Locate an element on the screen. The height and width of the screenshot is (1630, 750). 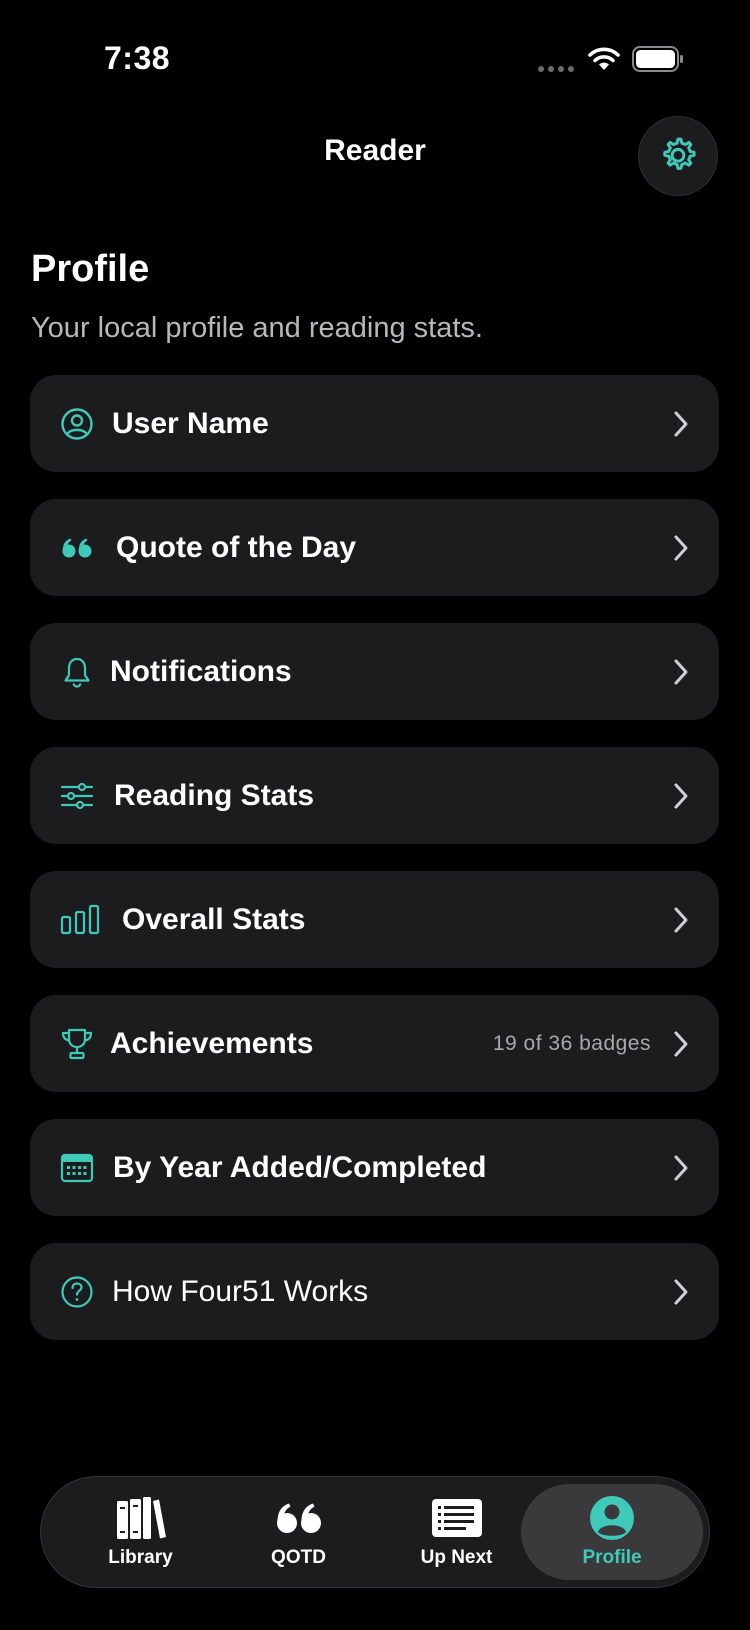
wifi-icon is located at coordinates (604, 58).